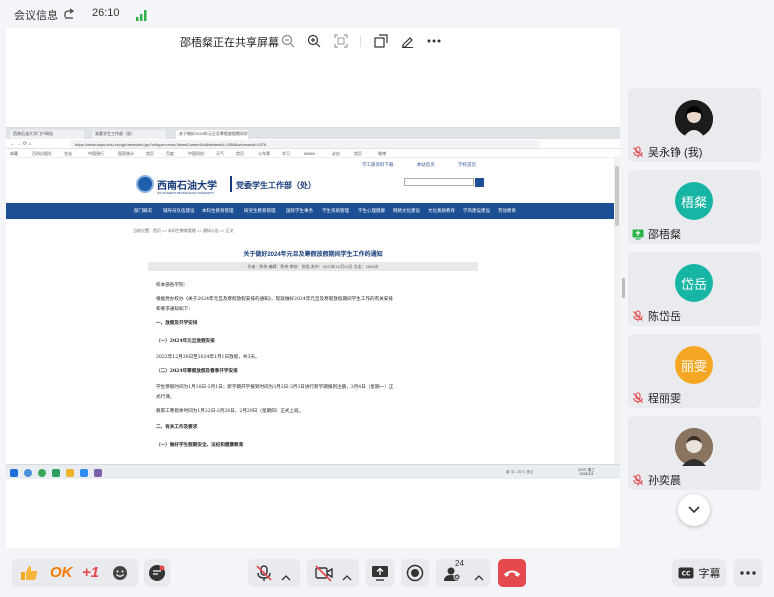  Describe the element at coordinates (70, 473) in the screenshot. I see `folder-icon` at that location.